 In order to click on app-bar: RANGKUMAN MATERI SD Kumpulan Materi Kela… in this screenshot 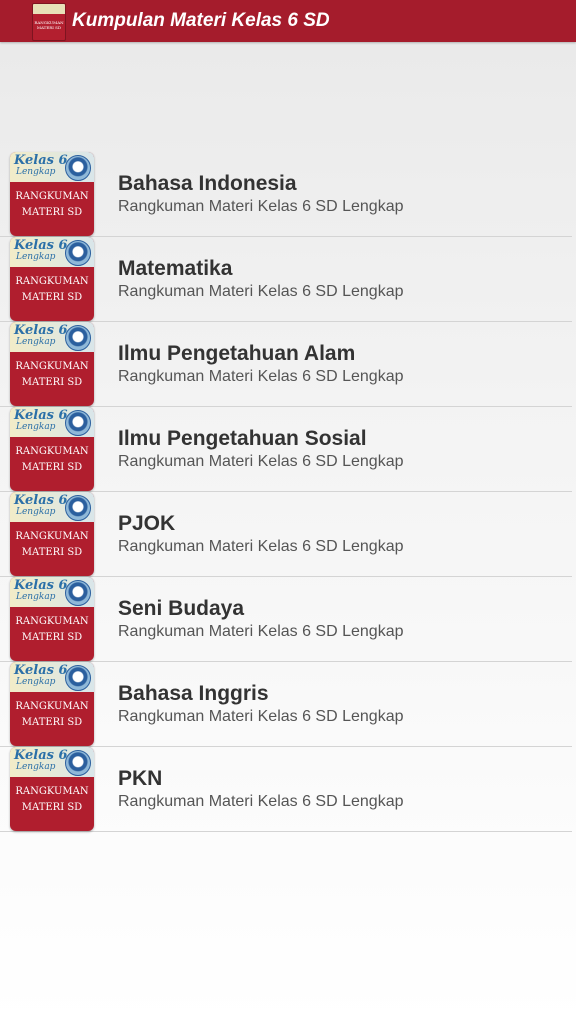, I will do `click(288, 21)`.